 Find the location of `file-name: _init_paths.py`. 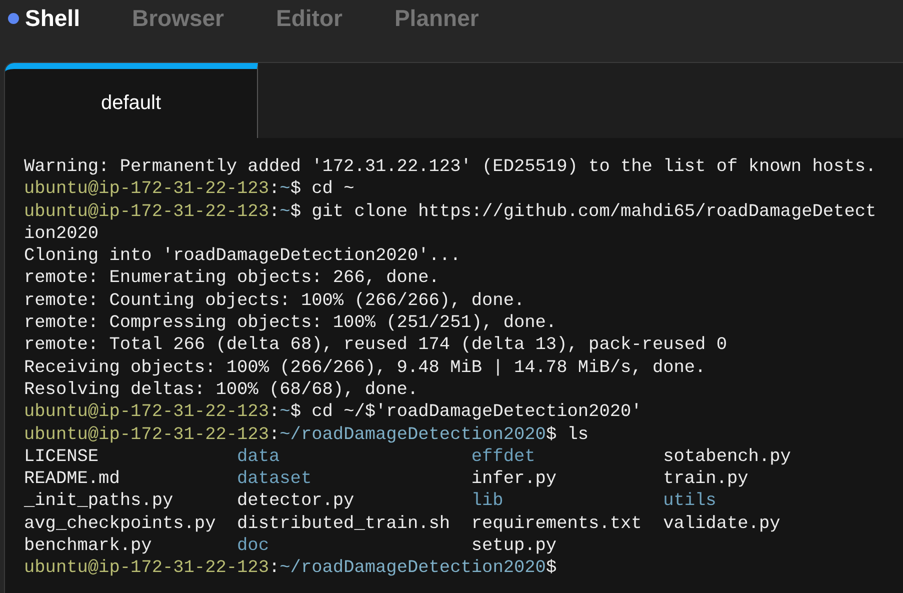

file-name: _init_paths.py is located at coordinates (99, 501).